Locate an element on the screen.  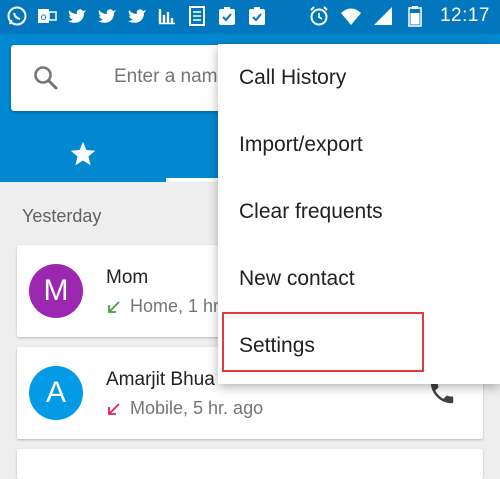
search-icon is located at coordinates (46, 78).